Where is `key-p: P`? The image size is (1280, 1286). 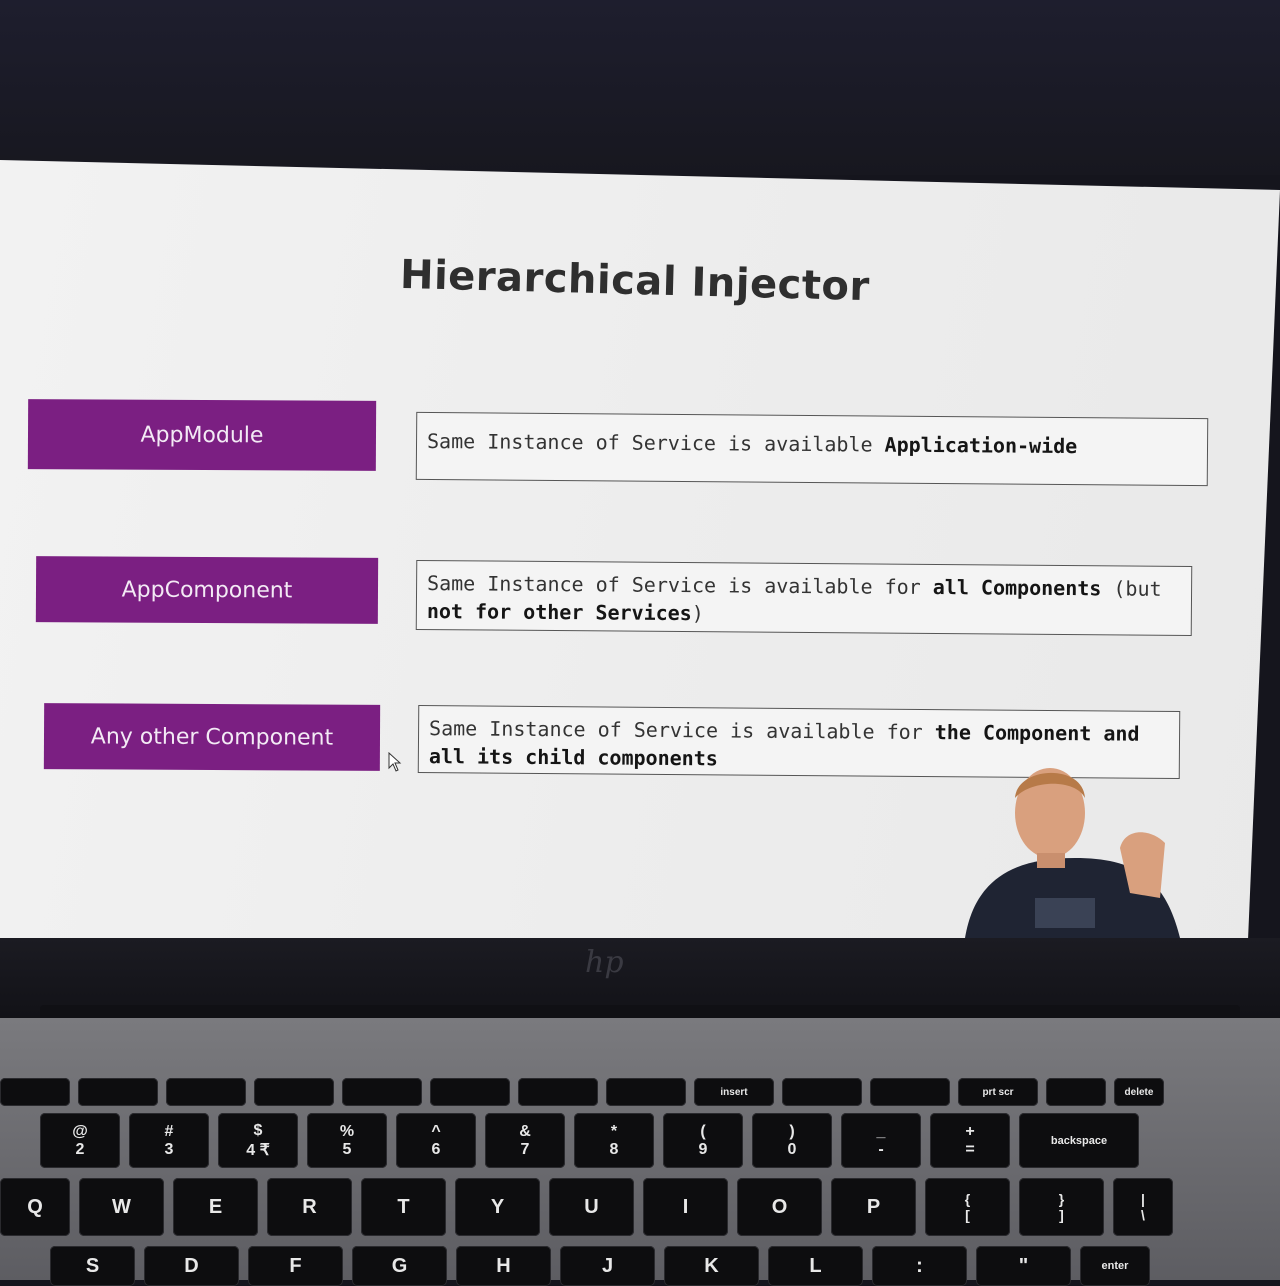
key-p: P is located at coordinates (873, 1207).